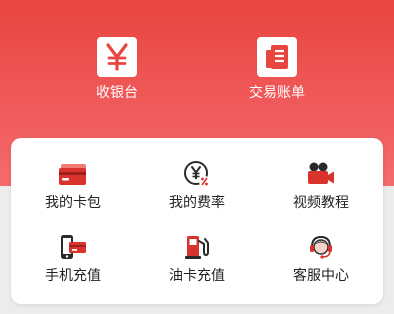 Image resolution: width=394 pixels, height=314 pixels. I want to click on trade-bill-button: 交易账单, so click(277, 69).